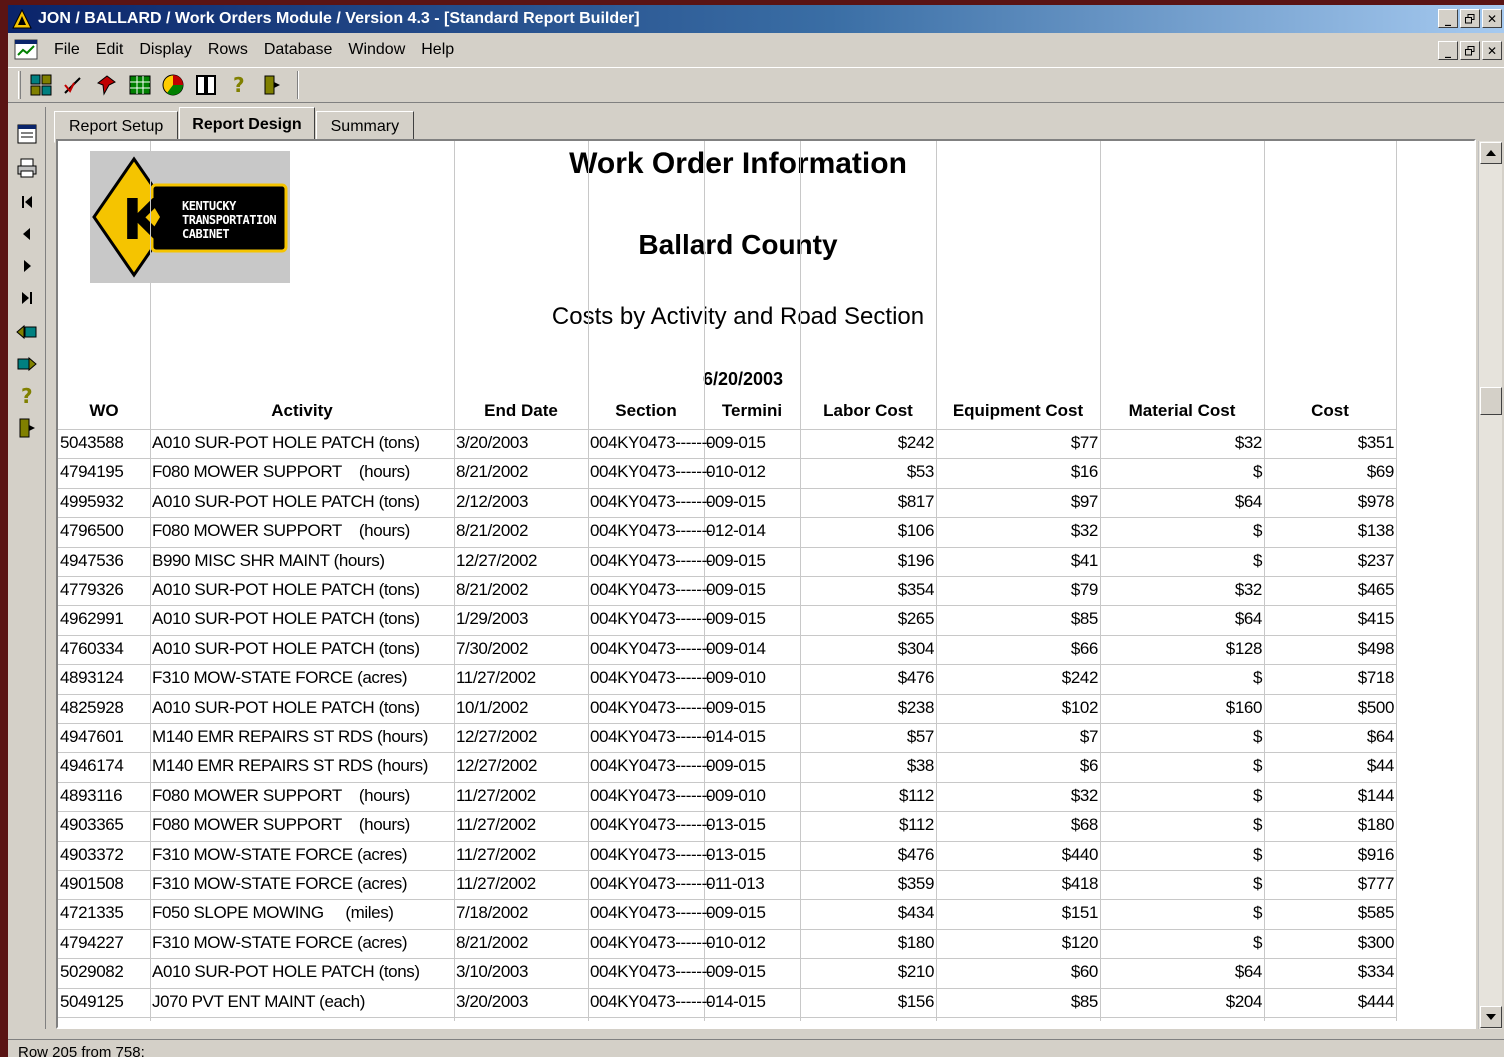 This screenshot has width=1504, height=1057. I want to click on close-button: ✕, so click(1492, 18).